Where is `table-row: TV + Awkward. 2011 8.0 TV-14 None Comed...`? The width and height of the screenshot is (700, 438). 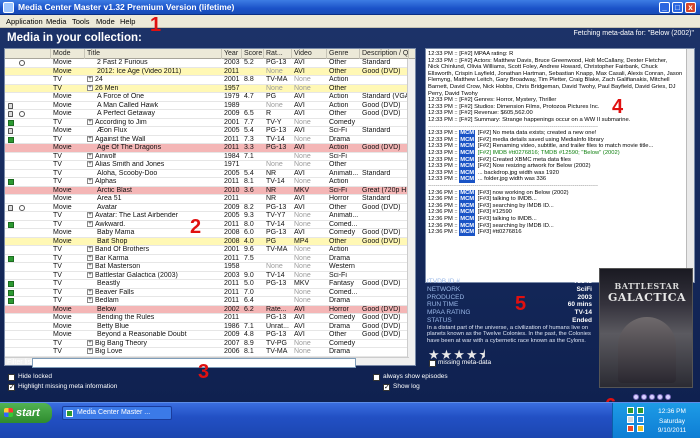
table-row: TV + Awkward. 2011 8.0 TV-14 None Comed... is located at coordinates (210, 224).